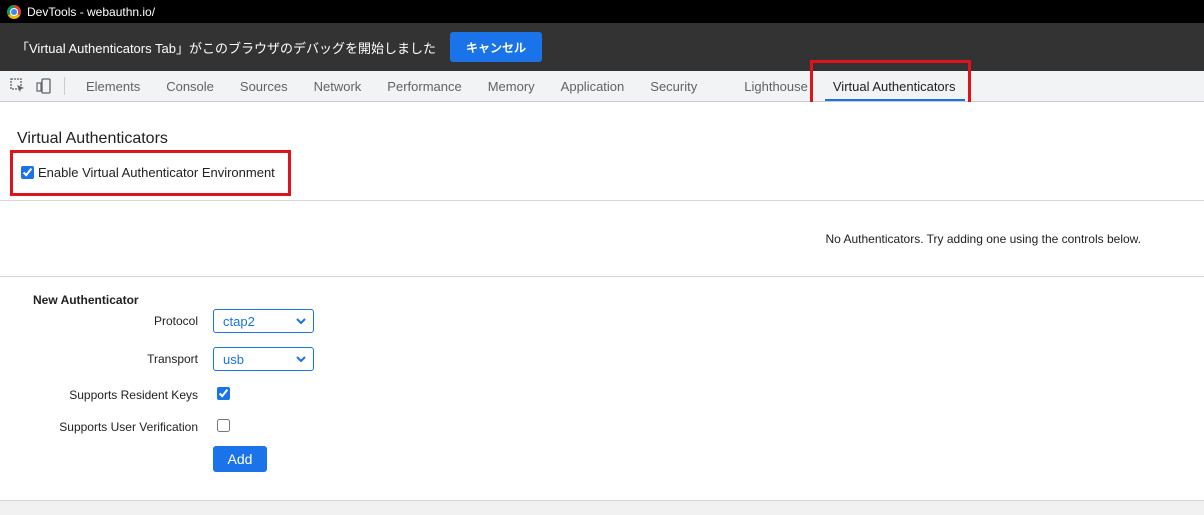 This screenshot has height=515, width=1204. I want to click on tab-sources: Sources, so click(264, 86).